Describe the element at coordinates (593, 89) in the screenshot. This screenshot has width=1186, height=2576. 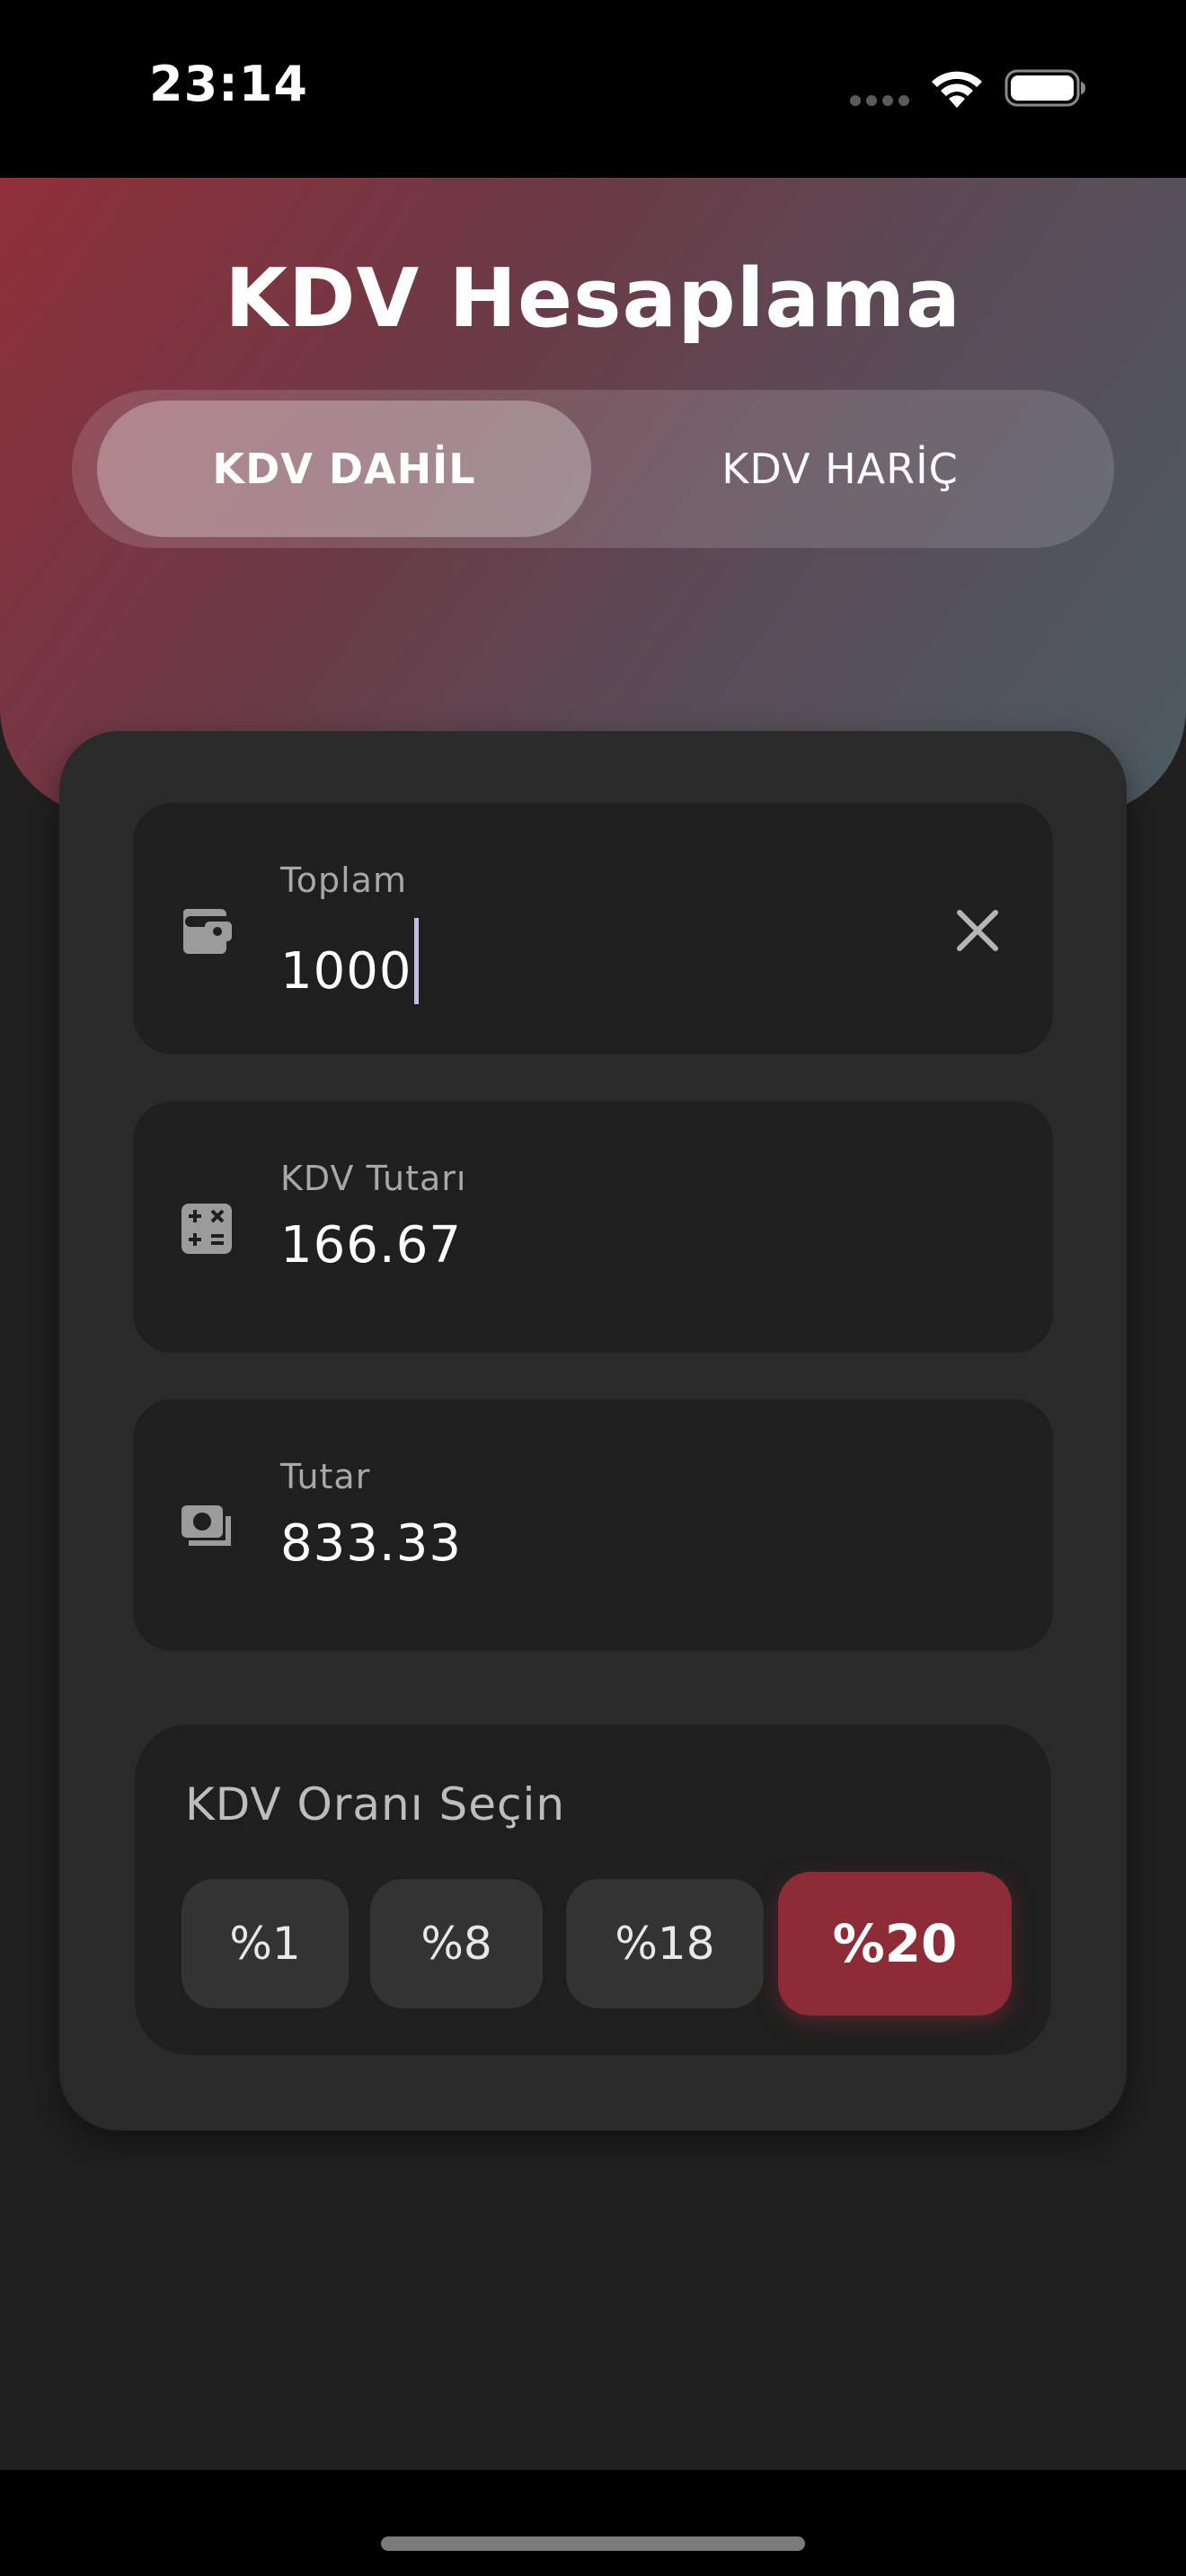
I see `status-bar: 23:14` at that location.